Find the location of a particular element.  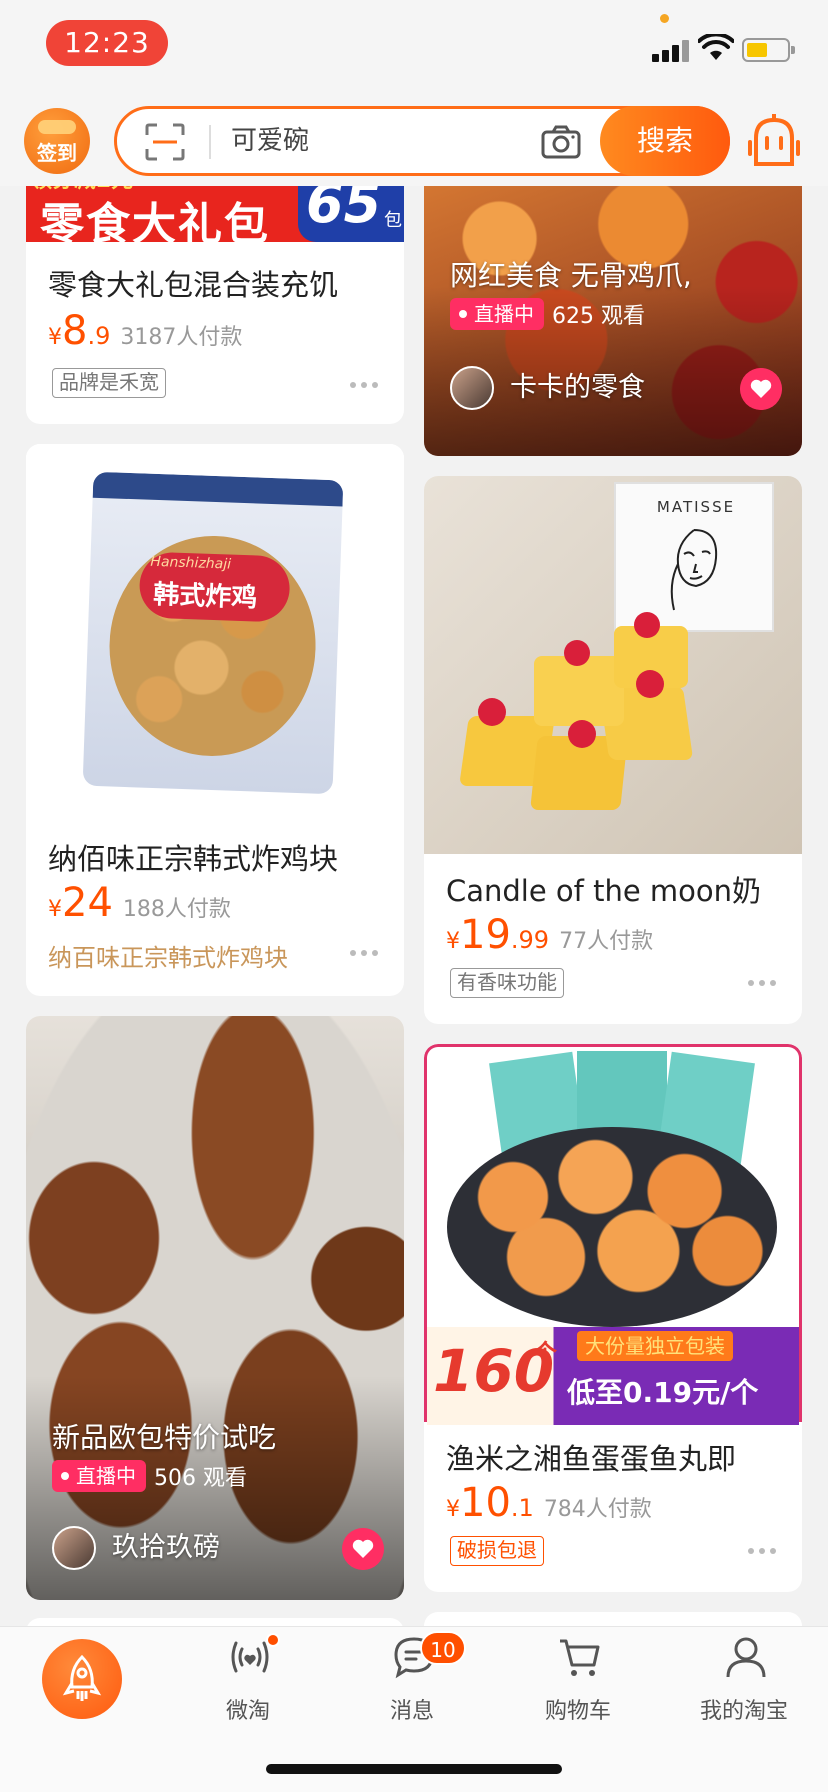

poster-text: MATISSE is located at coordinates (696, 507).